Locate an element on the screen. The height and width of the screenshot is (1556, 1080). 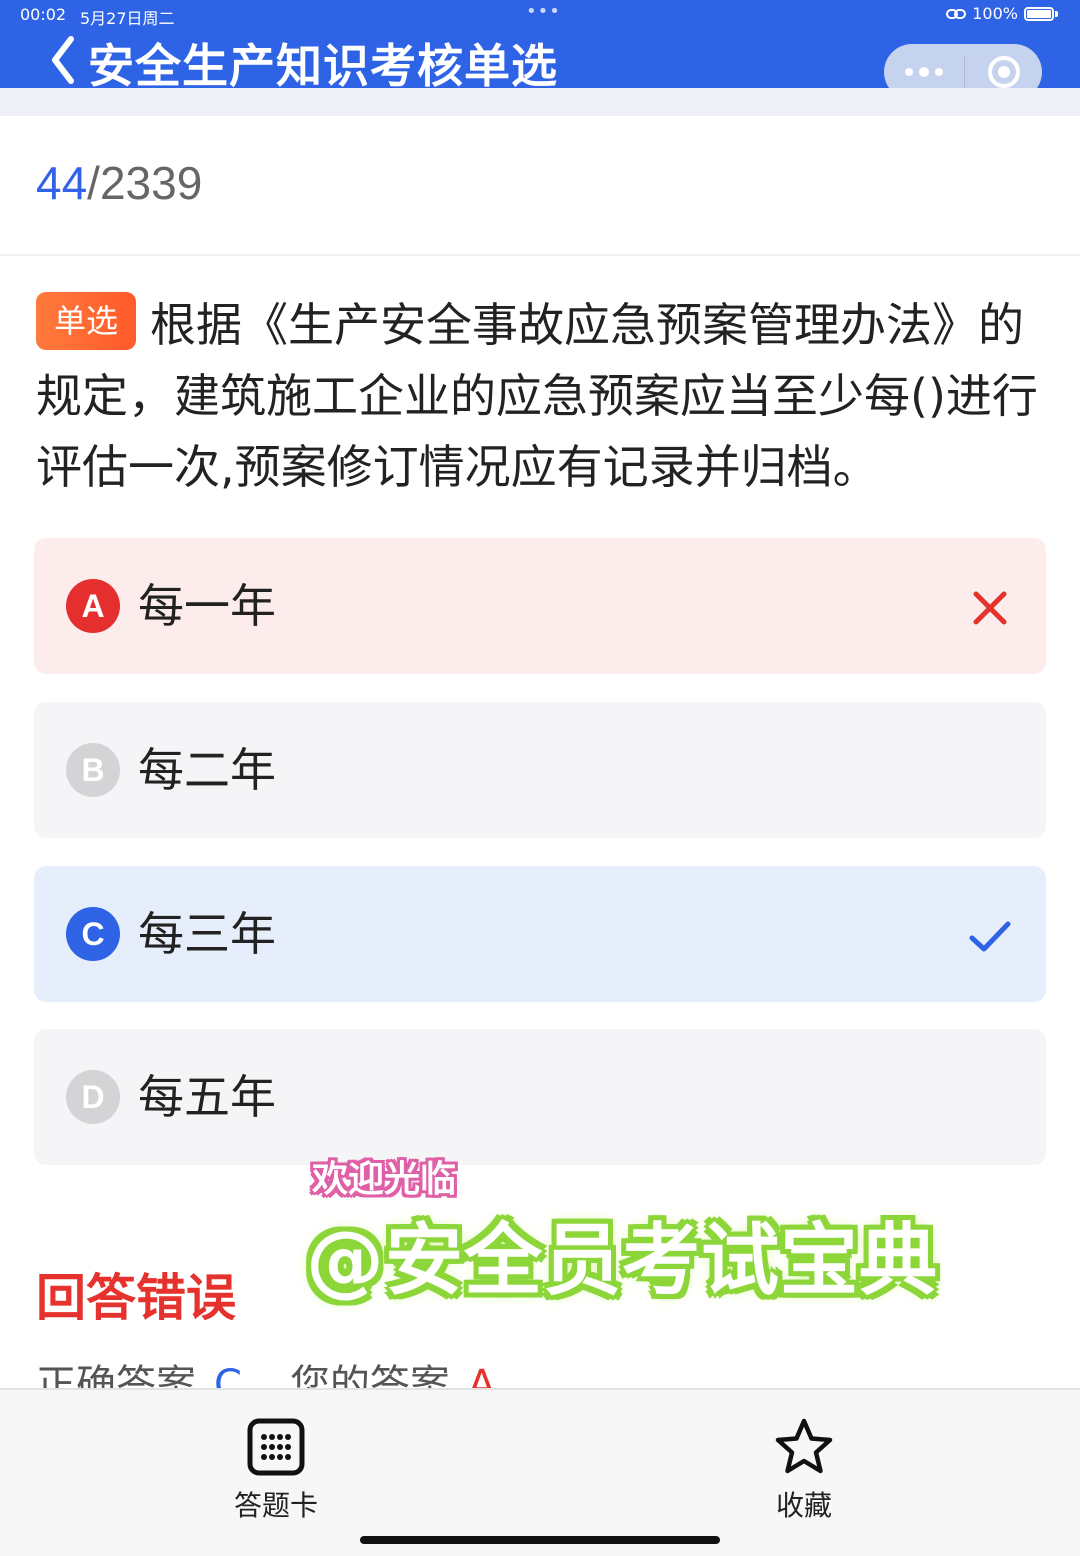
option-label: 每一年 is located at coordinates (207, 606).